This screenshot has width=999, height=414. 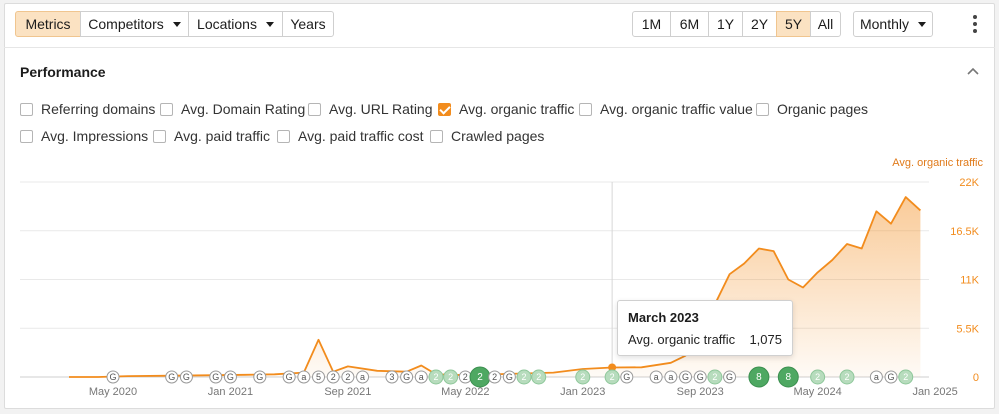 I want to click on x-tick-label: May 2022, so click(x=465, y=392).